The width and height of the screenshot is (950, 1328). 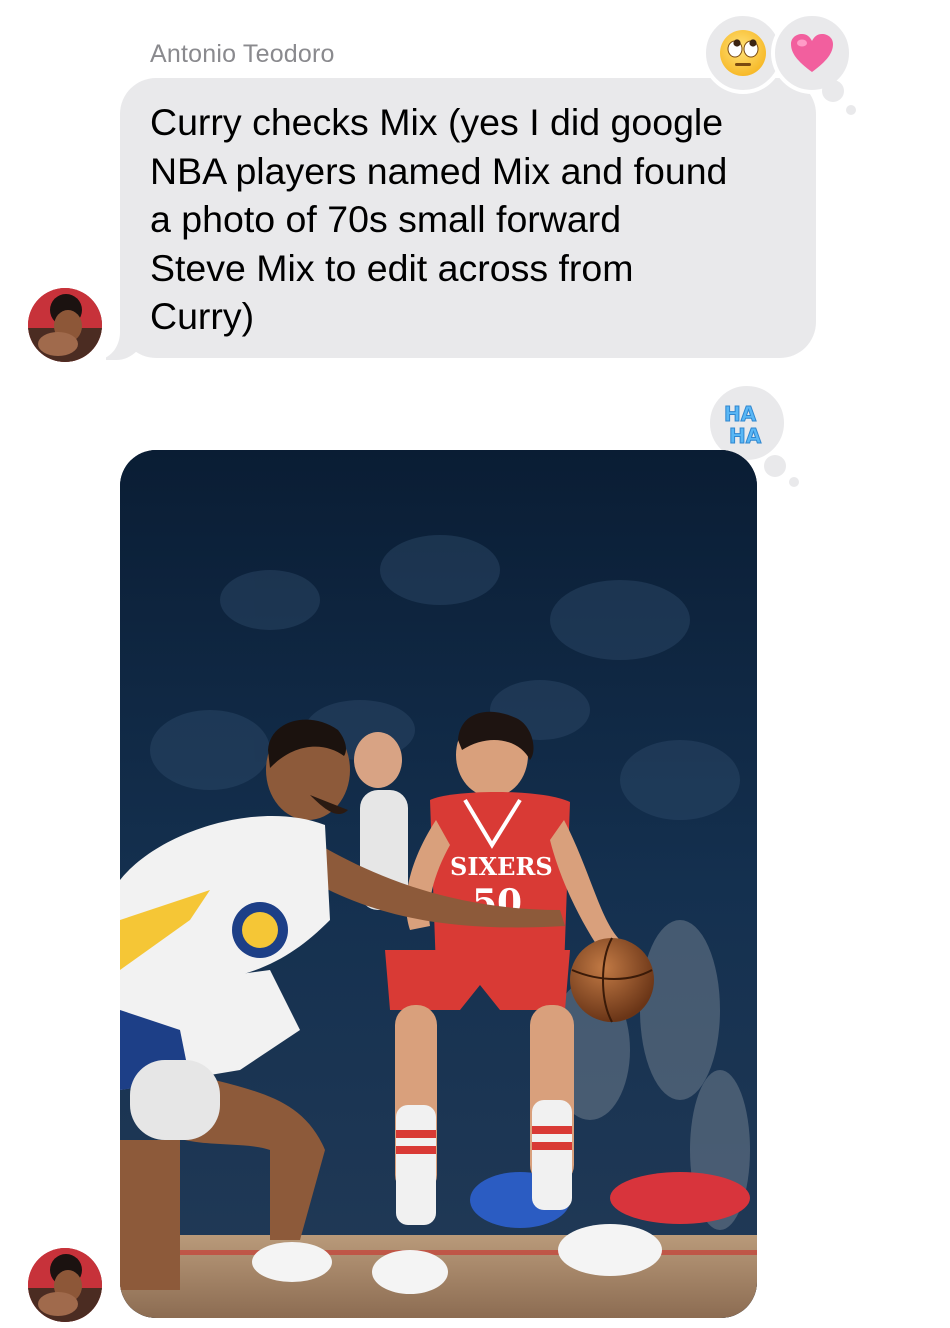 What do you see at coordinates (612, 980) in the screenshot?
I see `basketball` at bounding box center [612, 980].